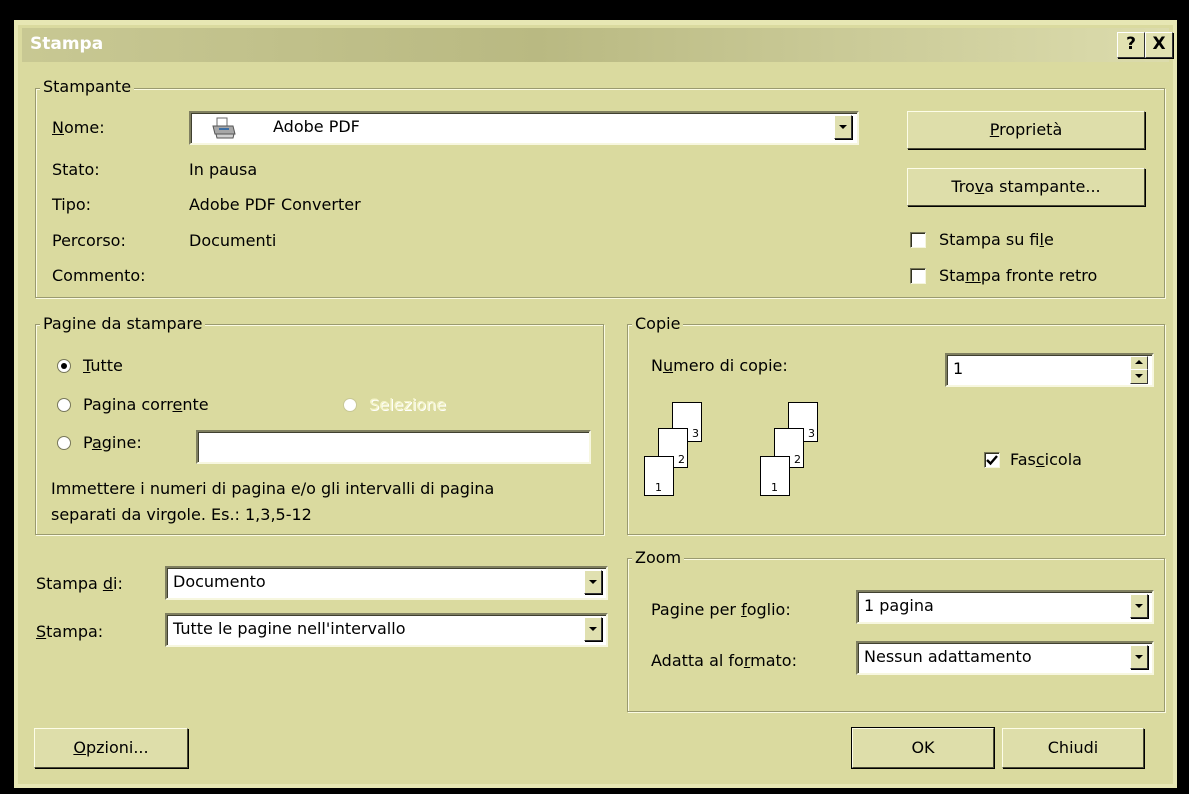 The width and height of the screenshot is (1189, 794). What do you see at coordinates (996, 239) in the screenshot?
I see `print-to-file-label: Stampa su file` at bounding box center [996, 239].